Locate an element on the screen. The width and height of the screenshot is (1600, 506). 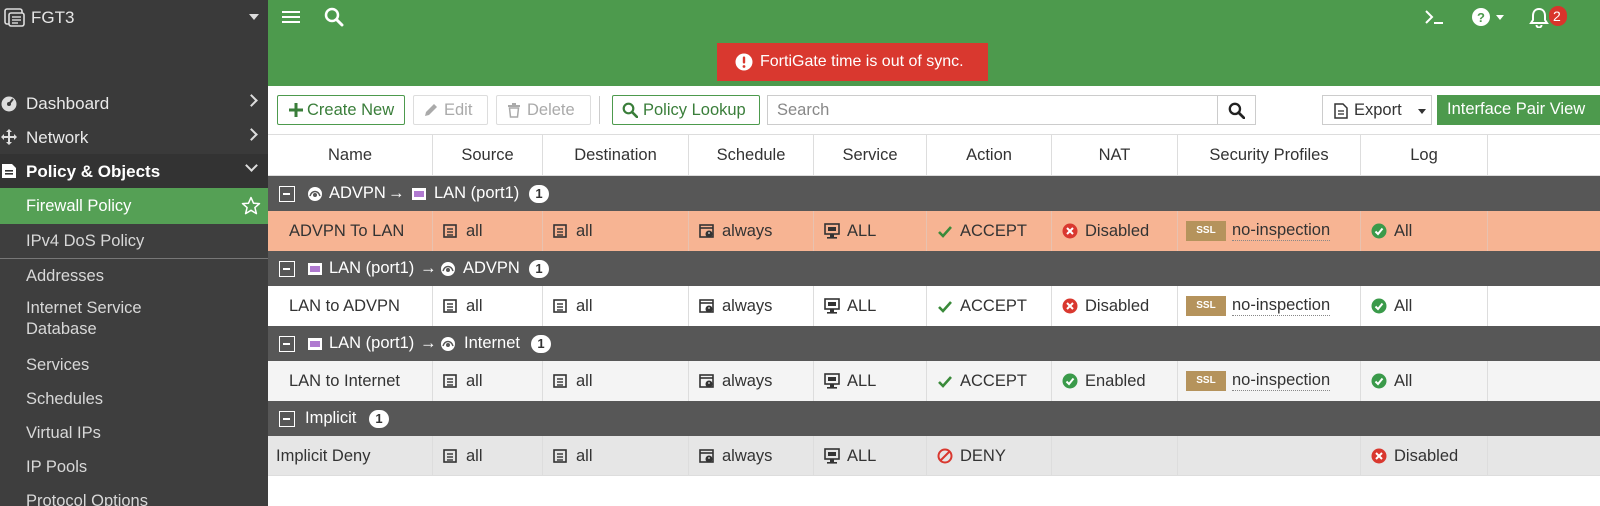
document-icon is located at coordinates (1341, 111).